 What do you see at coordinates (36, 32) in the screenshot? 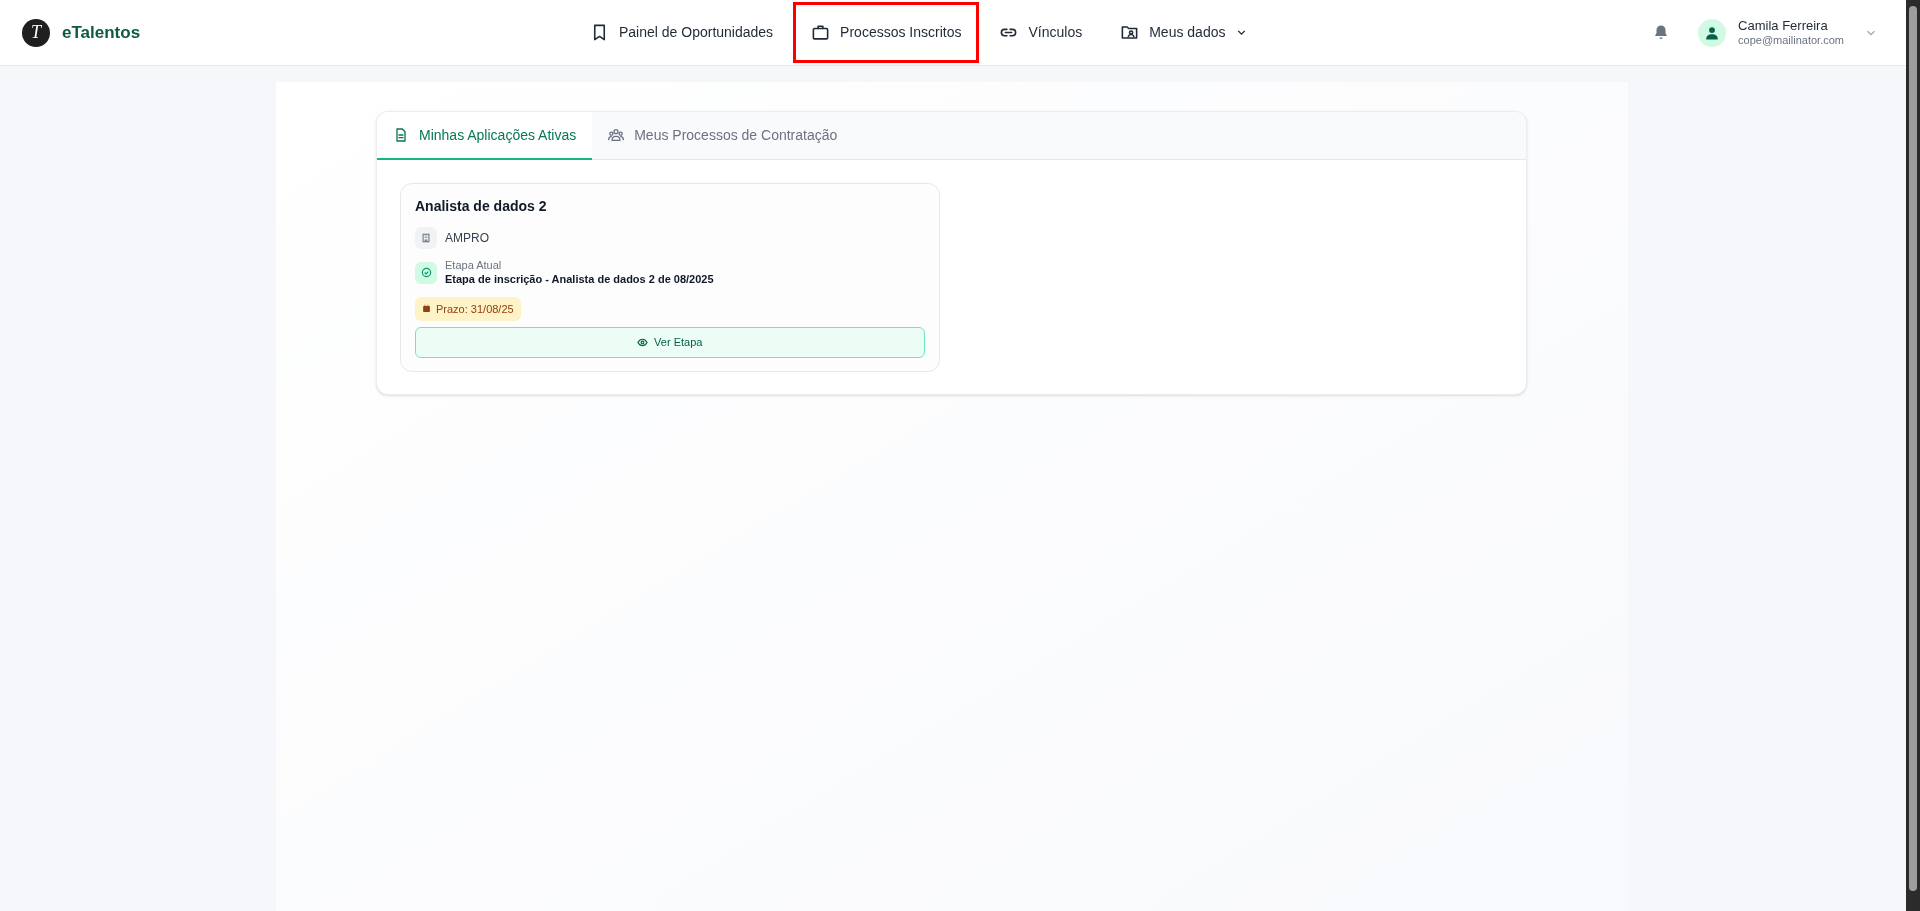
I see `logo-icon: T` at bounding box center [36, 32].